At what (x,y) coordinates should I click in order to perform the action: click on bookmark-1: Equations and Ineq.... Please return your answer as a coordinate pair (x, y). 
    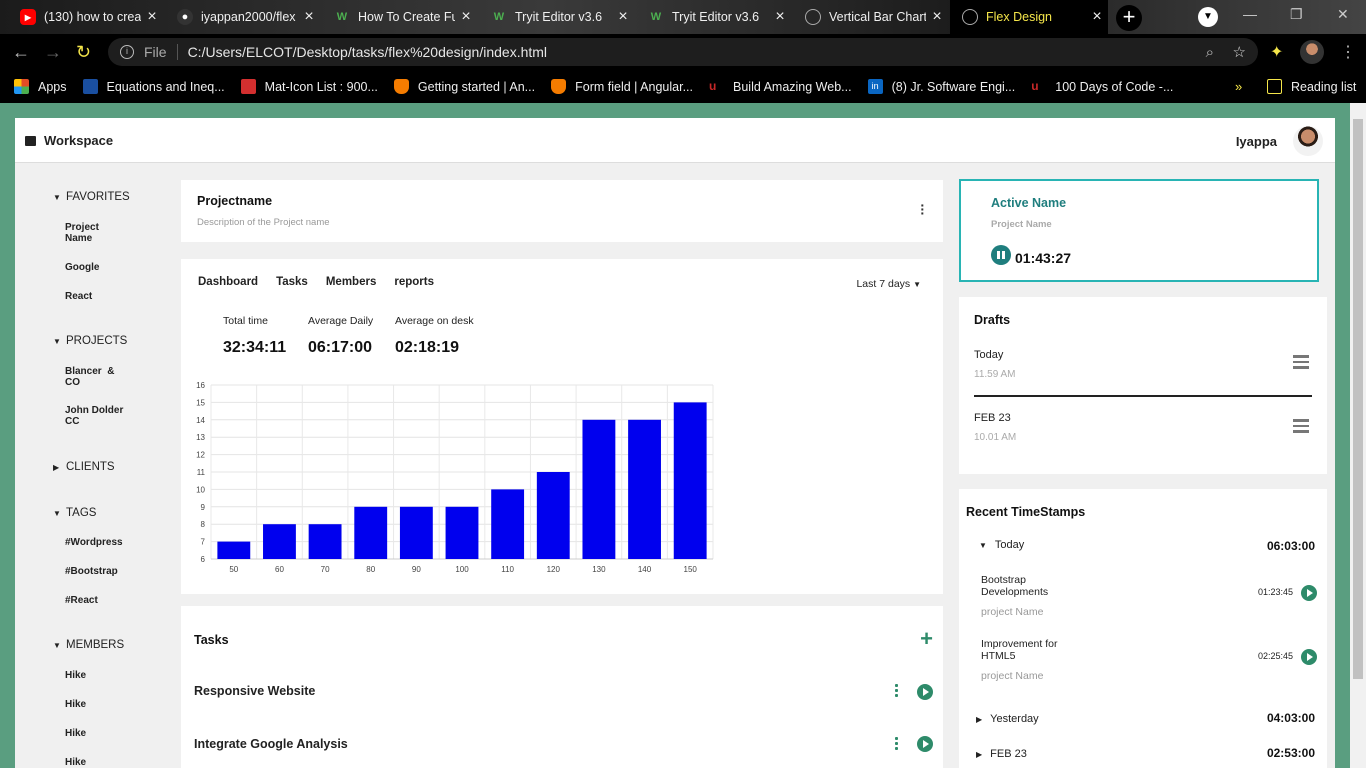
    Looking at the image, I should click on (153, 86).